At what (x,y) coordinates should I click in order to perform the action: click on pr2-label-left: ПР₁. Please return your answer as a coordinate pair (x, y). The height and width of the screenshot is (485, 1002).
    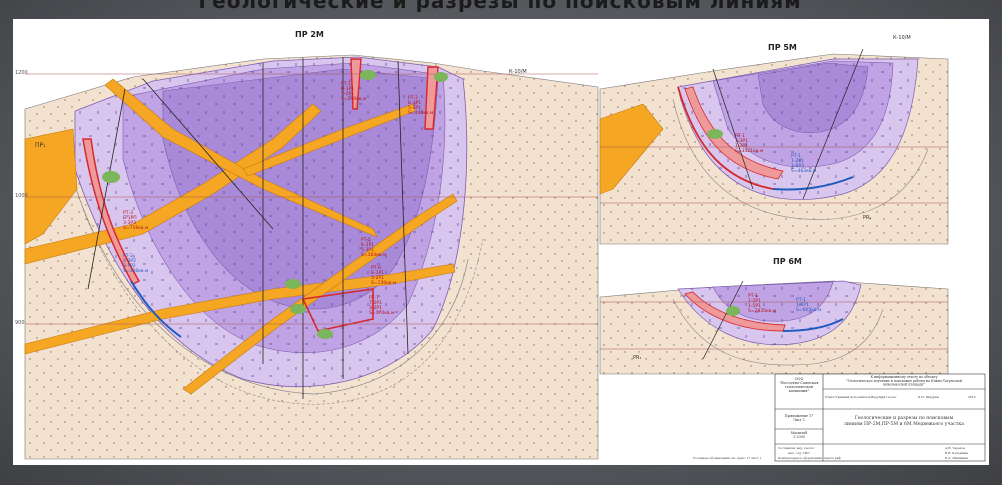
    Looking at the image, I should click on (40, 145).